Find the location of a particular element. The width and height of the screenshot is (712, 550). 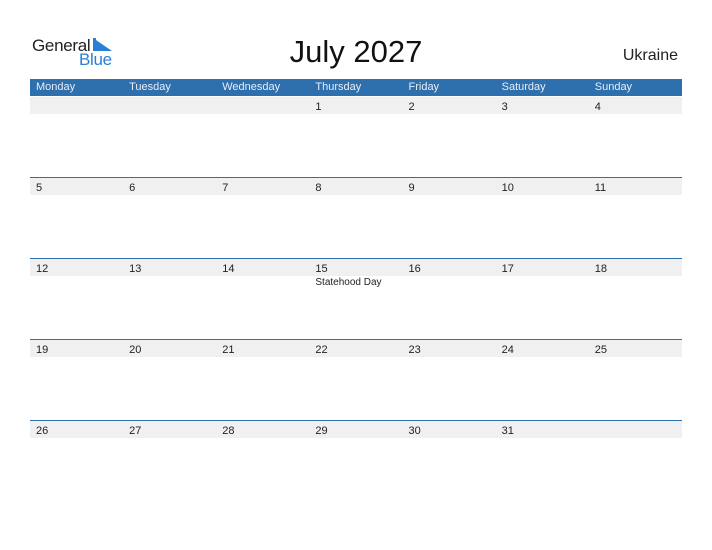

day-cell: 16 is located at coordinates (449, 267).